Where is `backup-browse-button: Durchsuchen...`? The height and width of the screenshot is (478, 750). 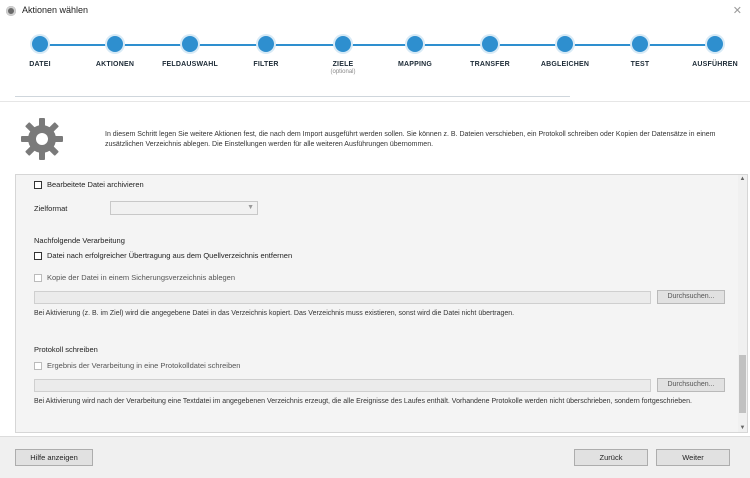
backup-browse-button: Durchsuchen... is located at coordinates (691, 297).